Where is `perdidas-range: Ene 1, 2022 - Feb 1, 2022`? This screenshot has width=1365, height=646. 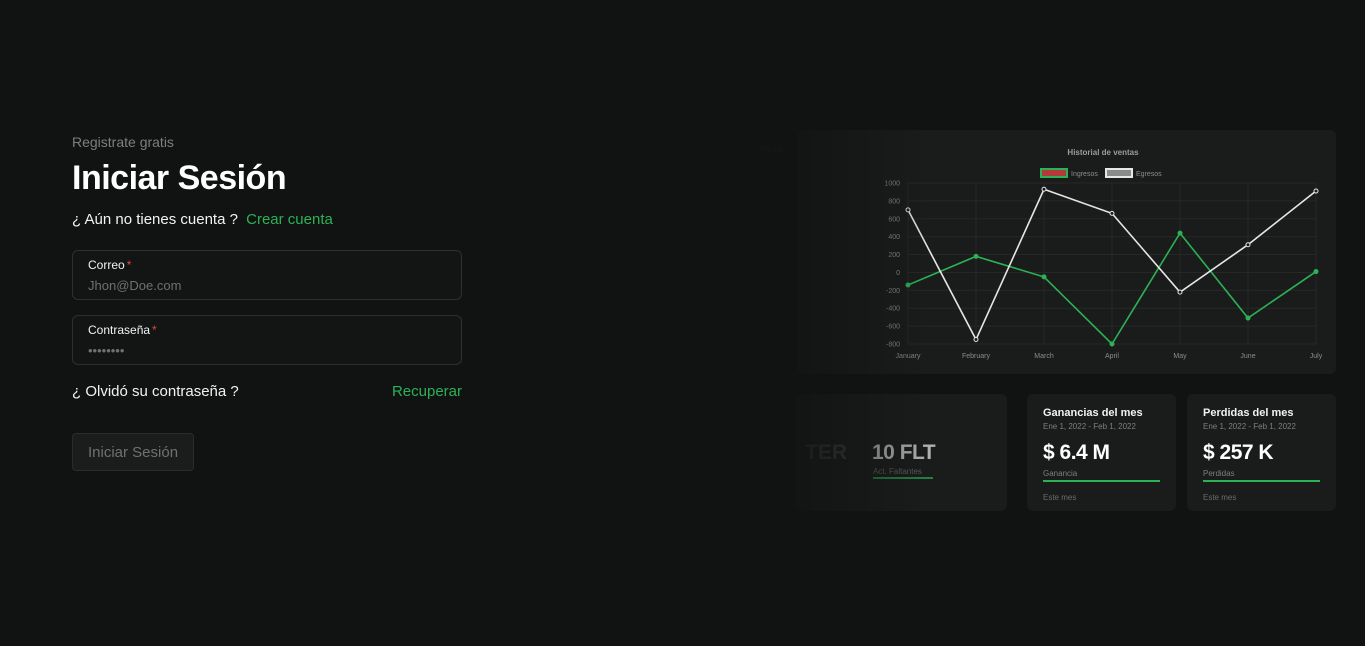
perdidas-range: Ene 1, 2022 - Feb 1, 2022 is located at coordinates (1249, 426).